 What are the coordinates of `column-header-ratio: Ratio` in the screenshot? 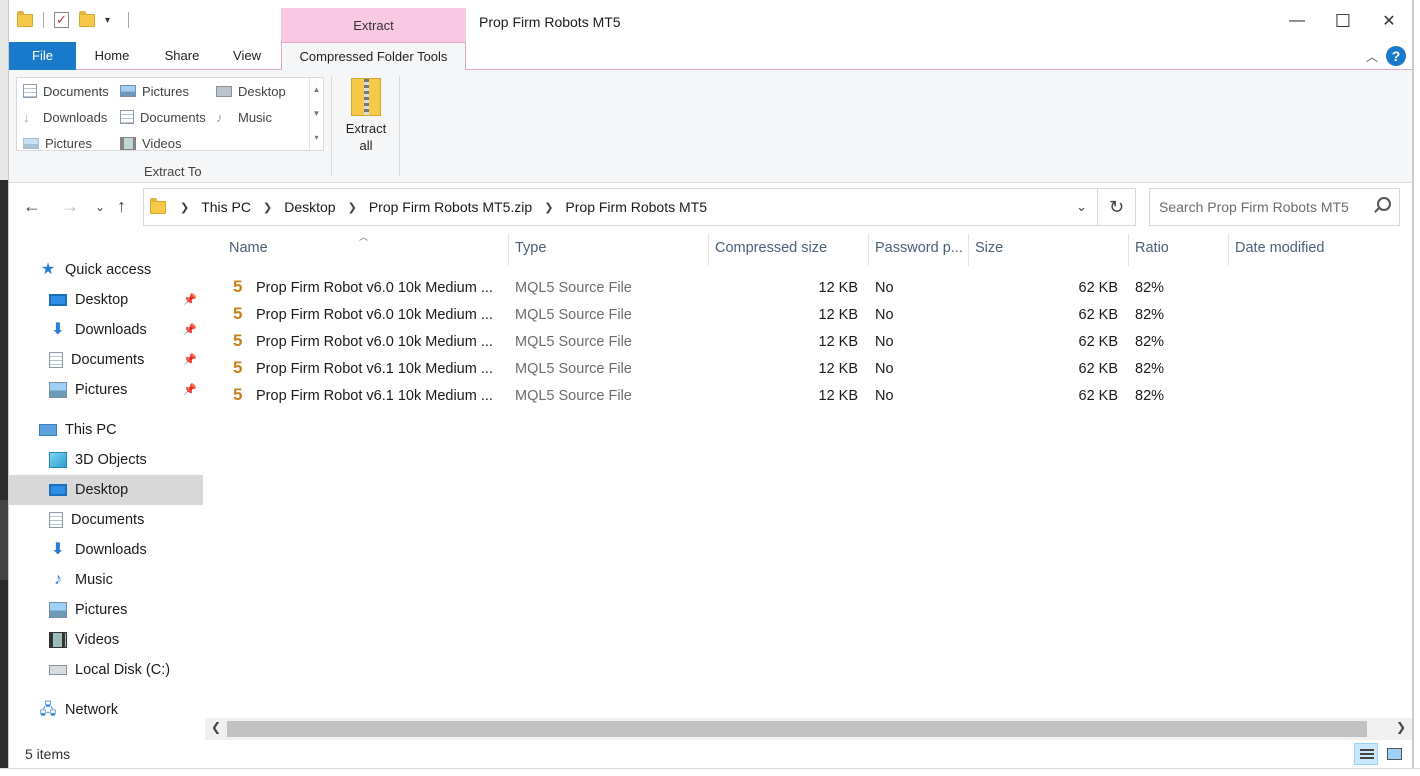 It's located at (1152, 251).